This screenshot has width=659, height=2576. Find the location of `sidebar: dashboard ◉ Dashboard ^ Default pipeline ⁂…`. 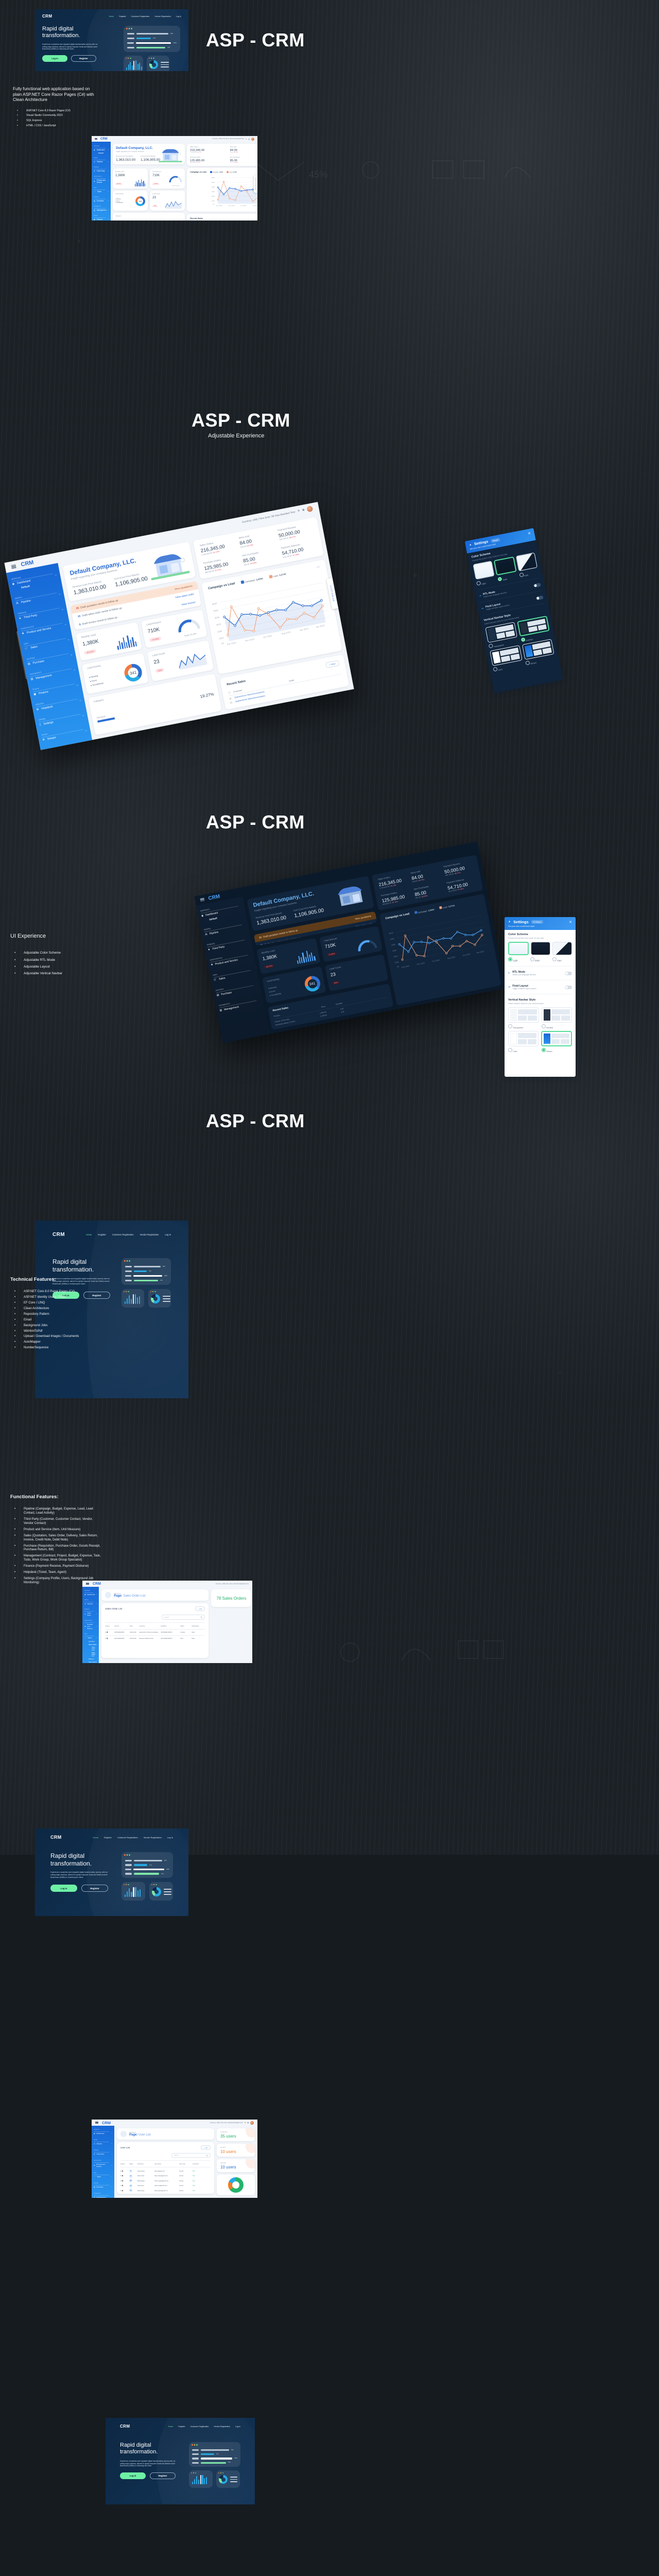

sidebar: dashboard ◉ Dashboard ^ Default pipeline ⁂… is located at coordinates (102, 181).